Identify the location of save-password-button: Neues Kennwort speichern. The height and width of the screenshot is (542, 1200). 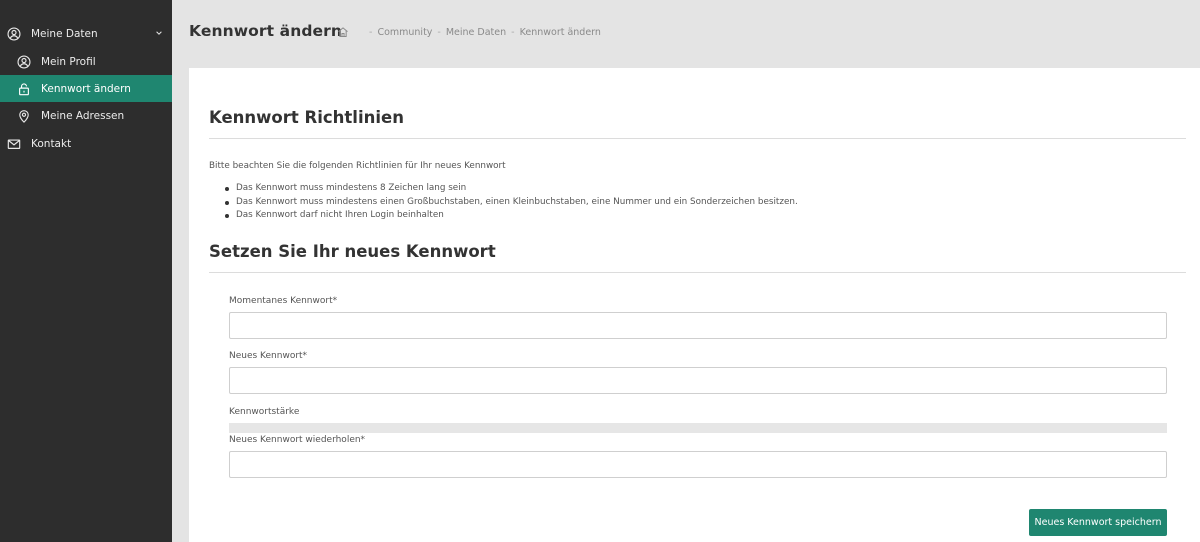
(1098, 522).